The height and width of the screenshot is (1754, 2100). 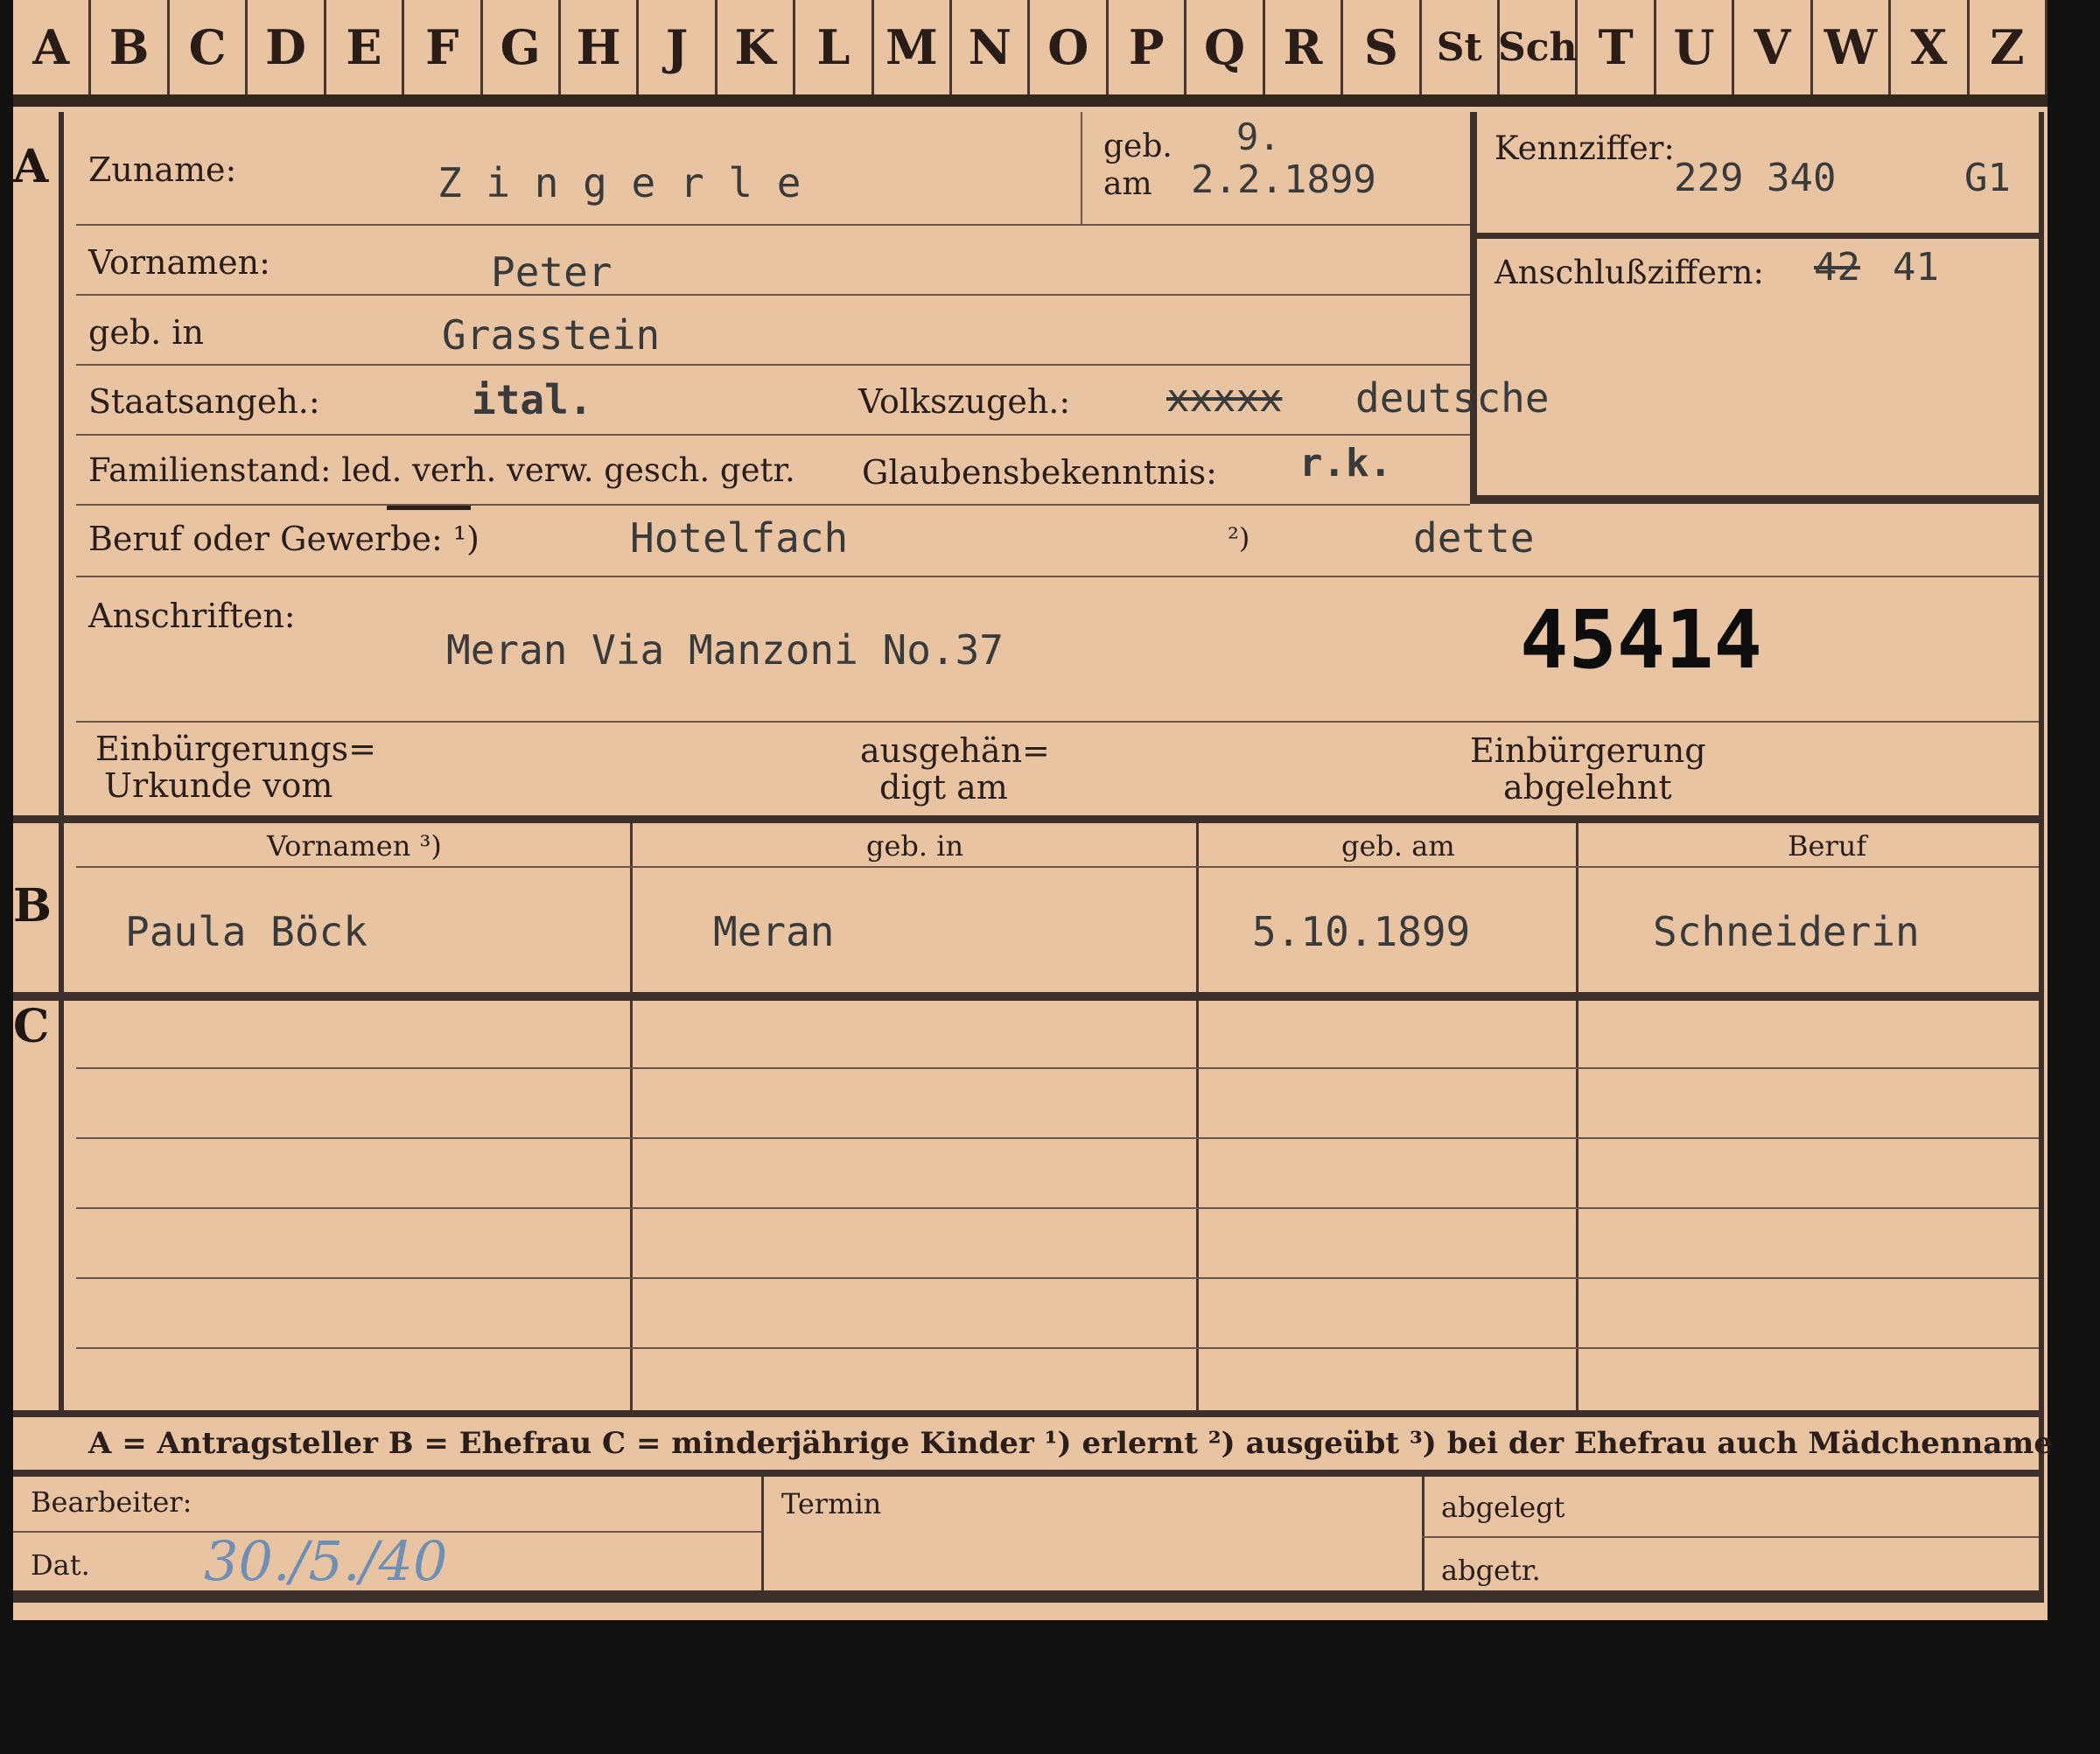 I want to click on termin-label: Termin, so click(x=831, y=1503).